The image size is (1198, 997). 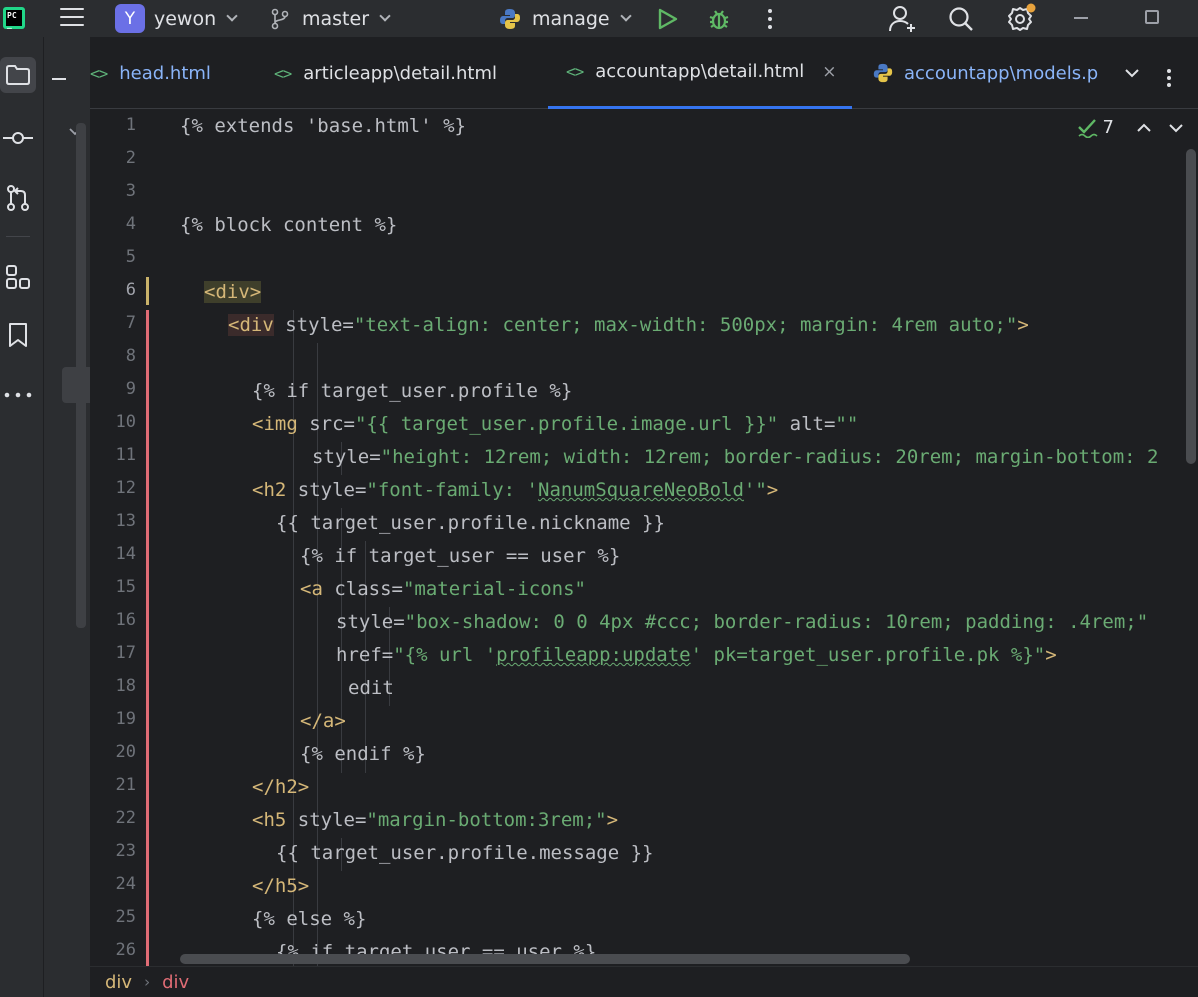 What do you see at coordinates (1081, 18) in the screenshot?
I see `minimize-button` at bounding box center [1081, 18].